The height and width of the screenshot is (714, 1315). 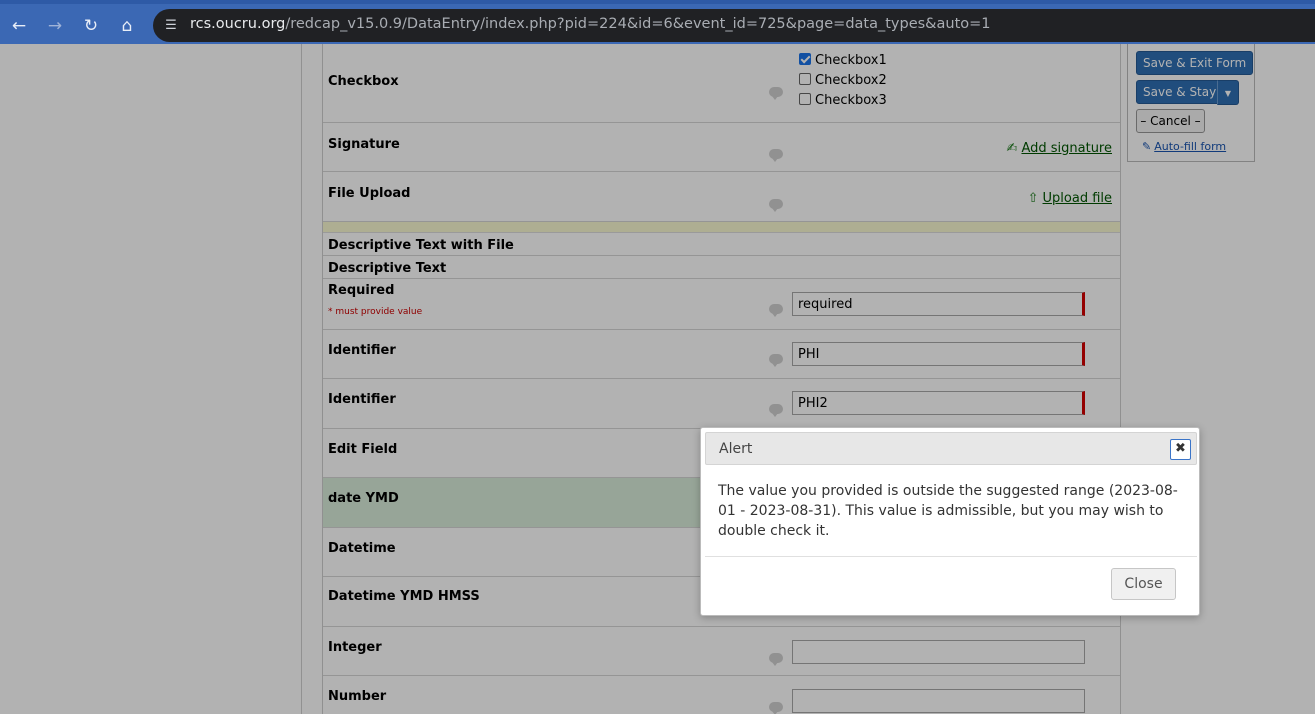 I want to click on reload-icon: ↻, so click(x=91, y=26).